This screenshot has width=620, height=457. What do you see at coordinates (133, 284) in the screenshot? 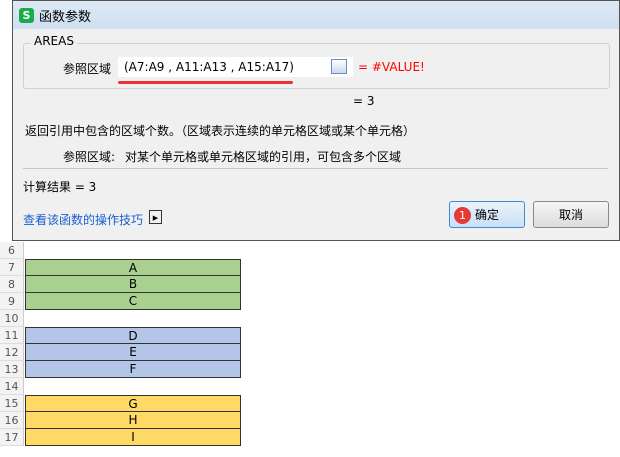
I see `cell: B` at bounding box center [133, 284].